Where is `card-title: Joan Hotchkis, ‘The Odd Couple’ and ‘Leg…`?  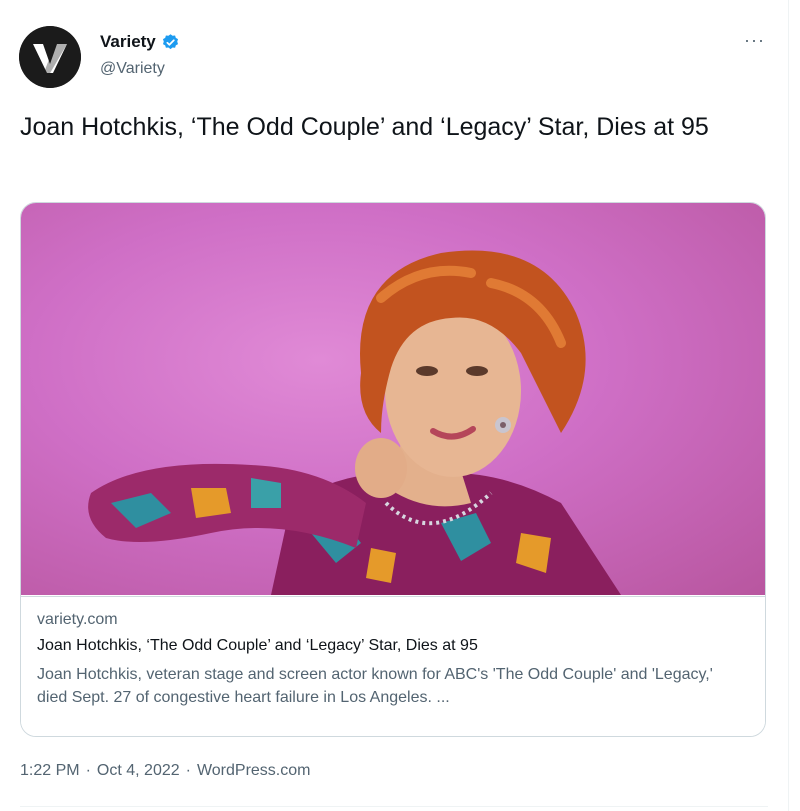 card-title: Joan Hotchkis, ‘The Odd Couple’ and ‘Leg… is located at coordinates (257, 645).